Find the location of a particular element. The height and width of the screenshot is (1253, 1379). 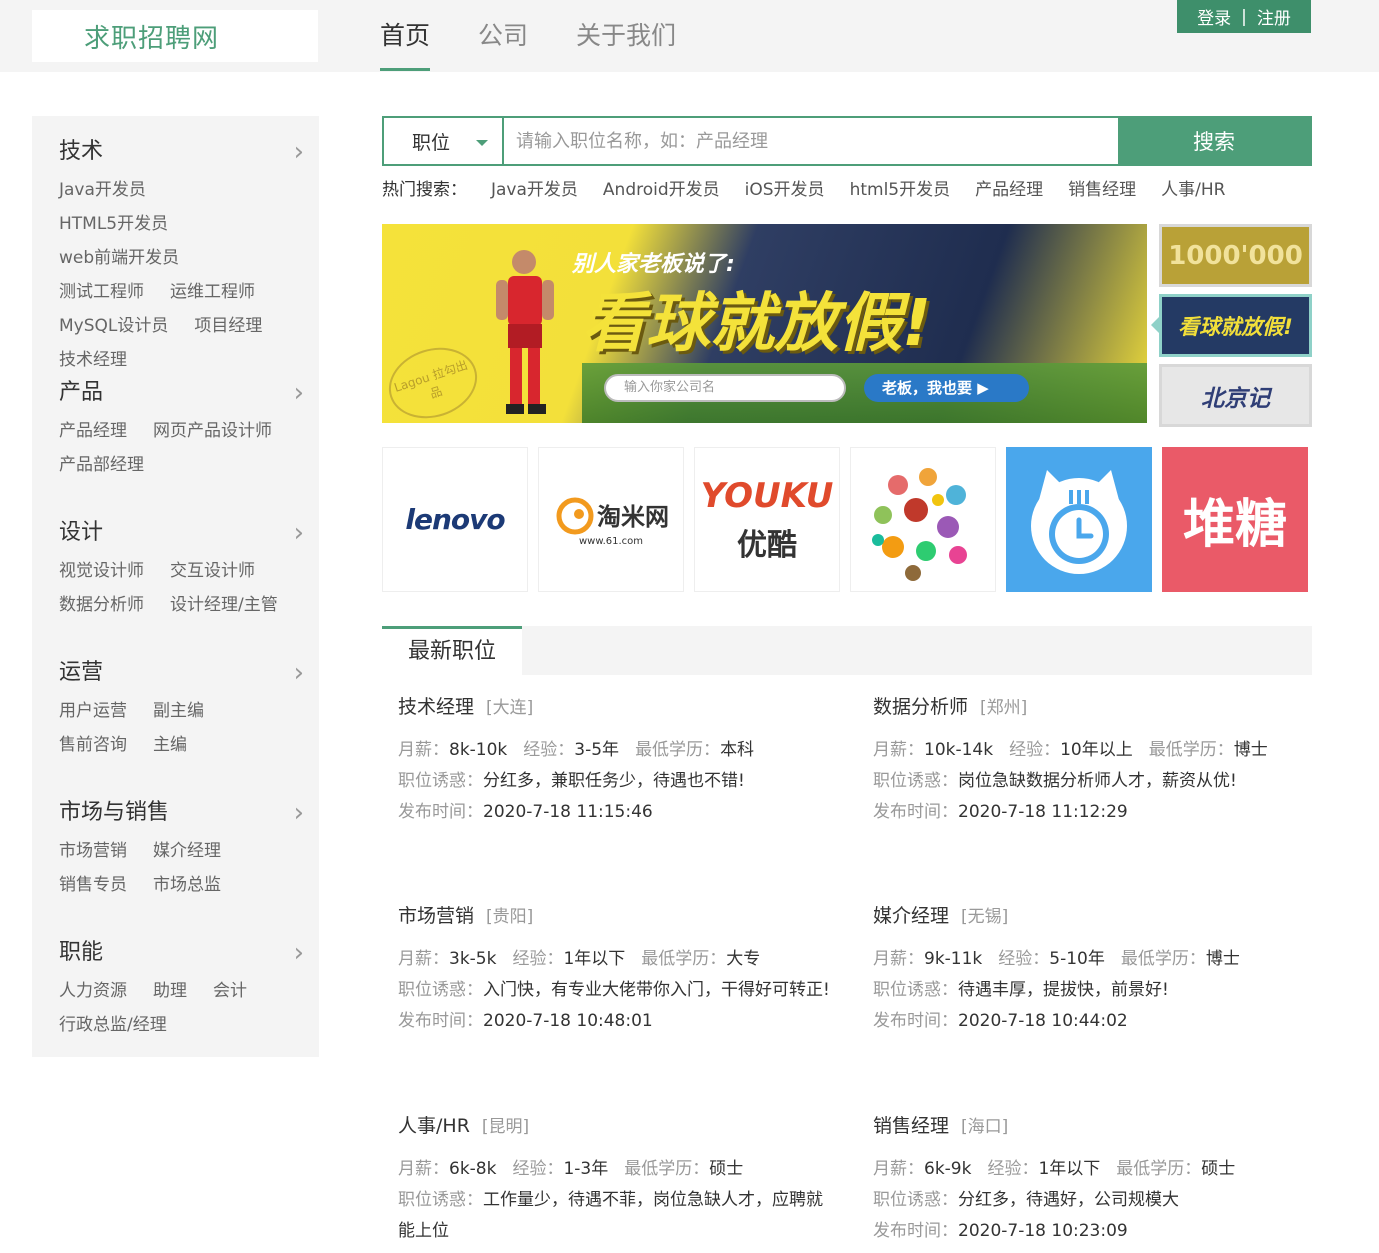

banner-cta-button: 老板，我也要 ▶ is located at coordinates (946, 388).